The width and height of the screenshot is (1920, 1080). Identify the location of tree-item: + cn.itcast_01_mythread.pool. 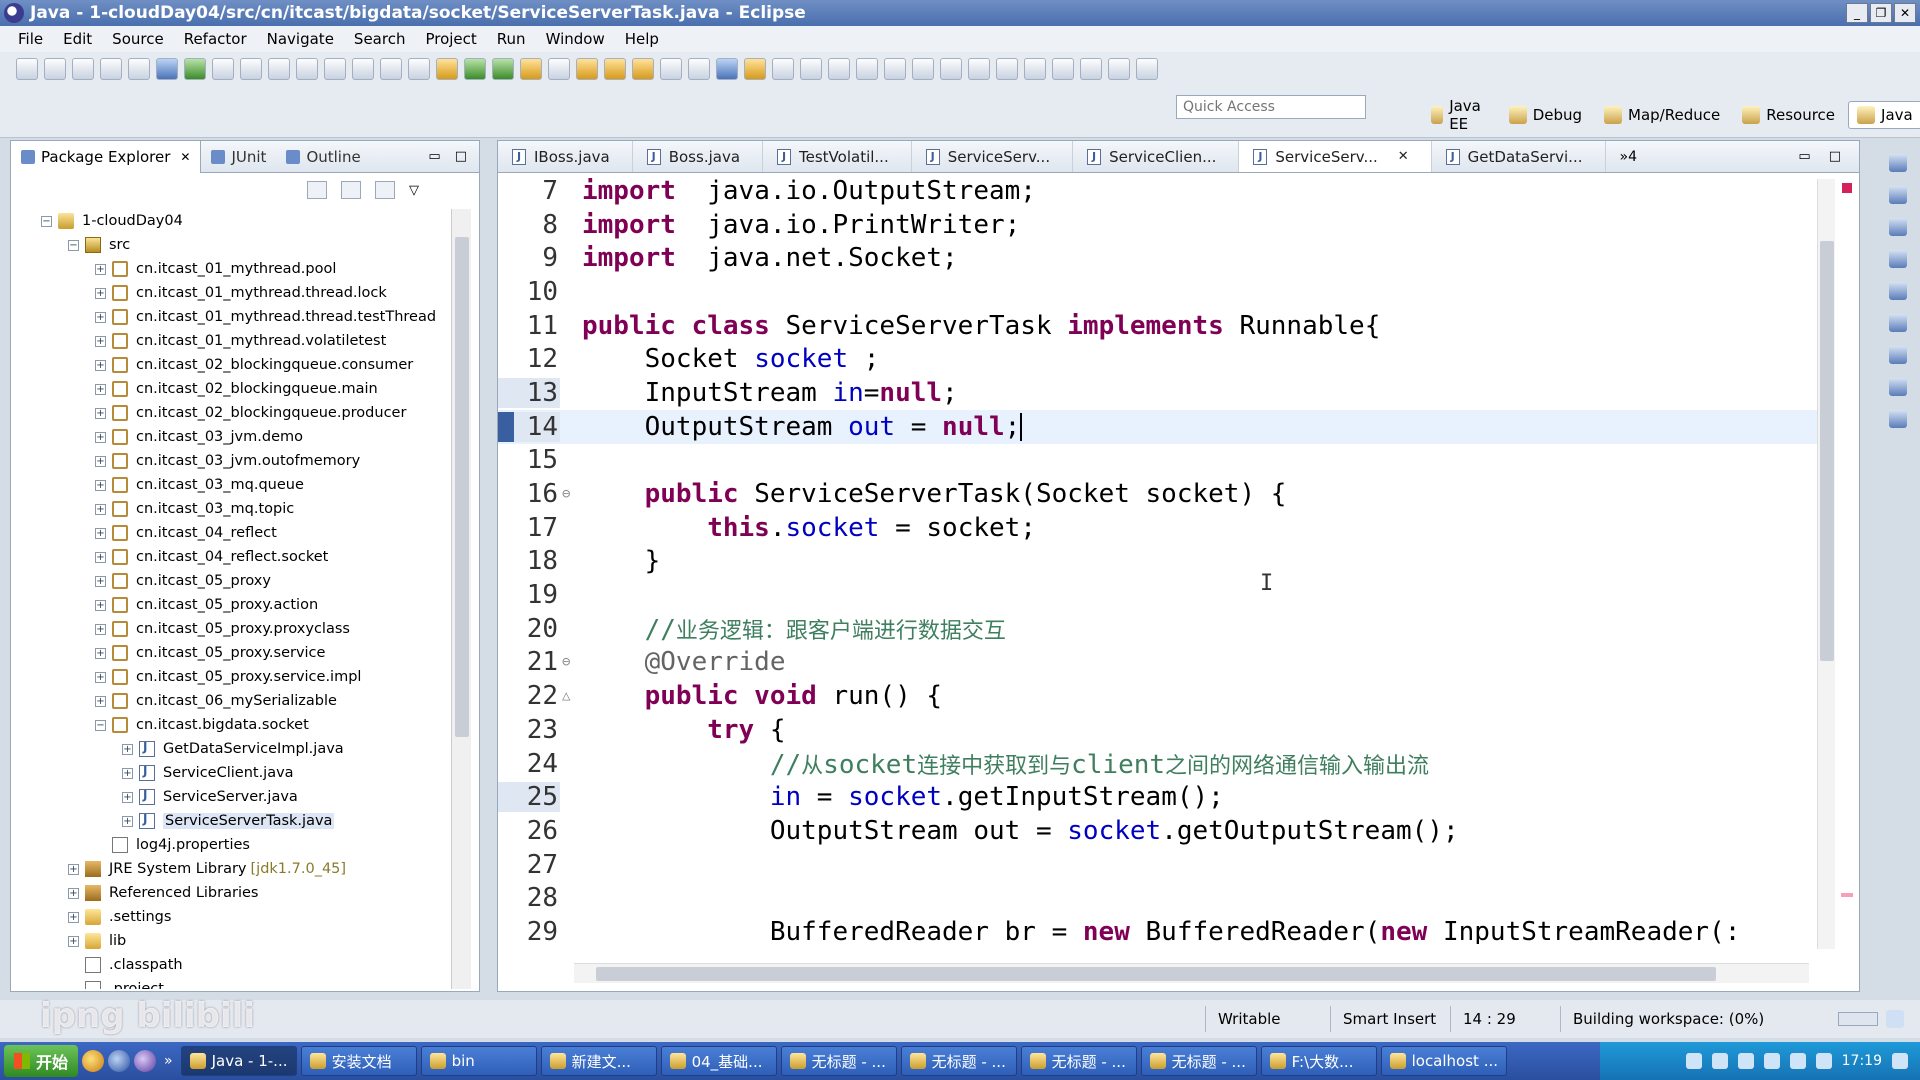
(231, 269).